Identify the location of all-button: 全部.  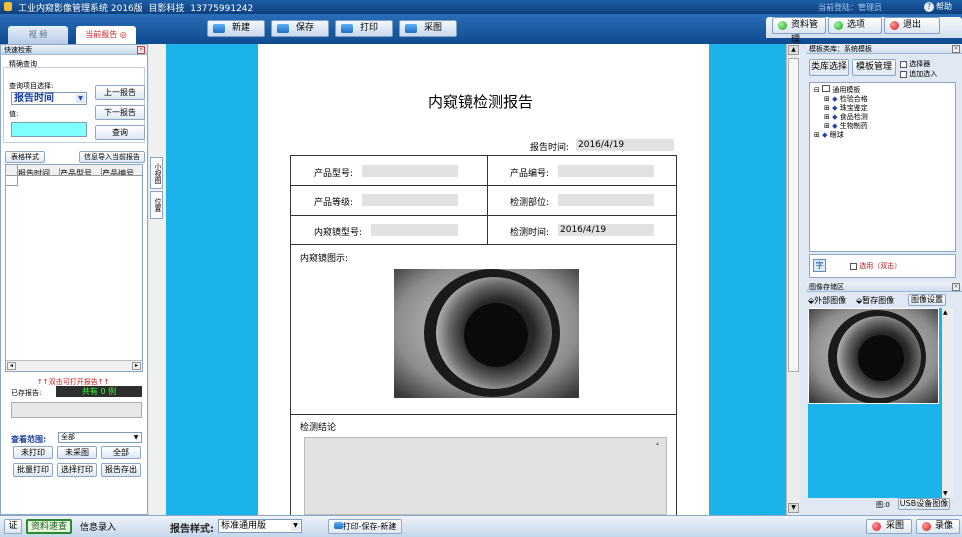
(121, 452).